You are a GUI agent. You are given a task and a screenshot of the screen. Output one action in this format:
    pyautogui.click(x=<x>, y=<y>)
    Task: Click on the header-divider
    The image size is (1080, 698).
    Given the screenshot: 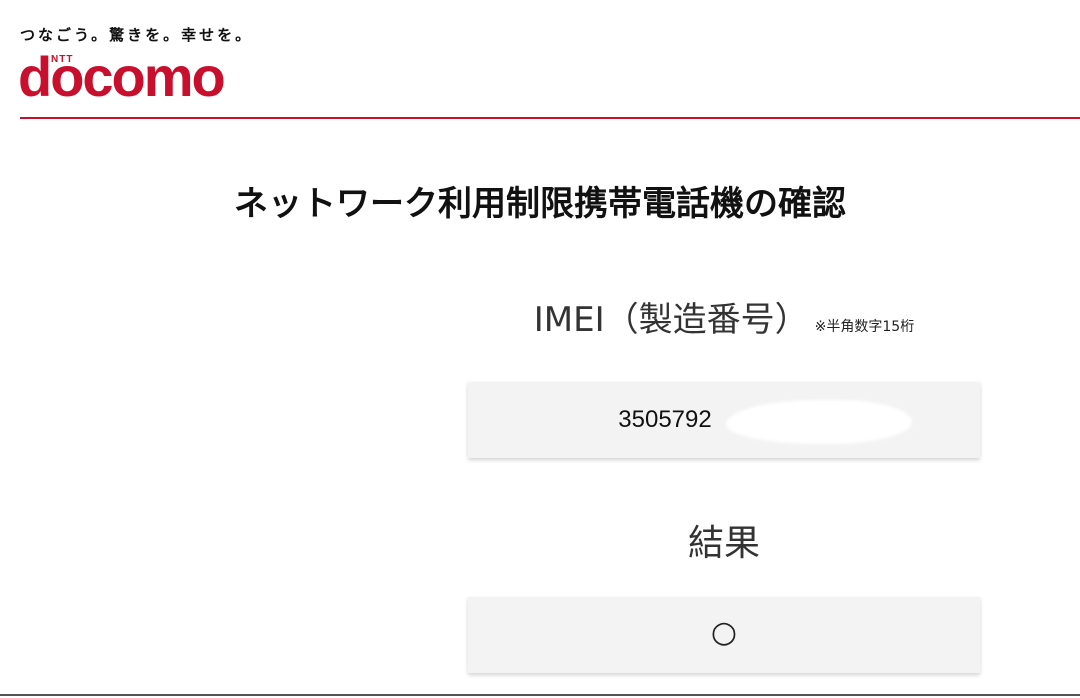 What is the action you would take?
    pyautogui.click(x=550, y=118)
    